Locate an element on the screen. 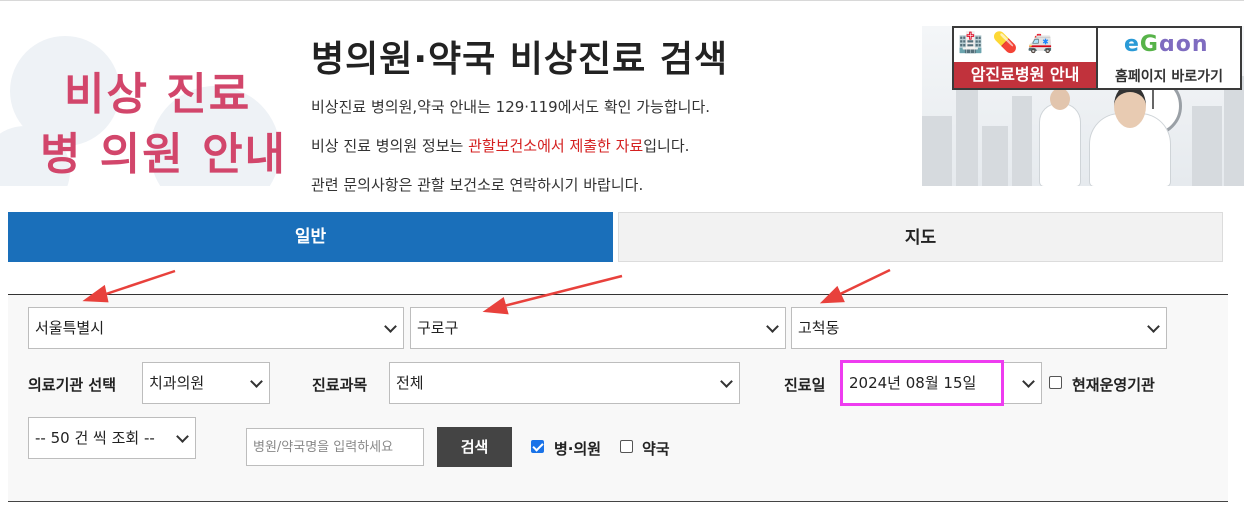 Image resolution: width=1244 pixels, height=509 pixels. info-line-1: 비상진료 병의원,약국 안내는 129·119에서도 확인 가능합니다. is located at coordinates (511, 107).